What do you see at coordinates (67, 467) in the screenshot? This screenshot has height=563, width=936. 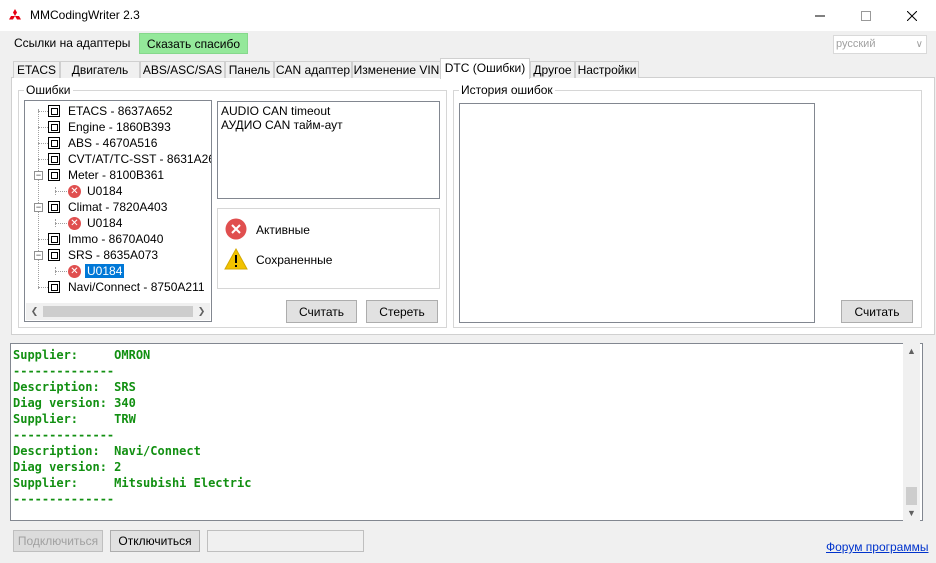 I see `log-line: Diag version: 2` at bounding box center [67, 467].